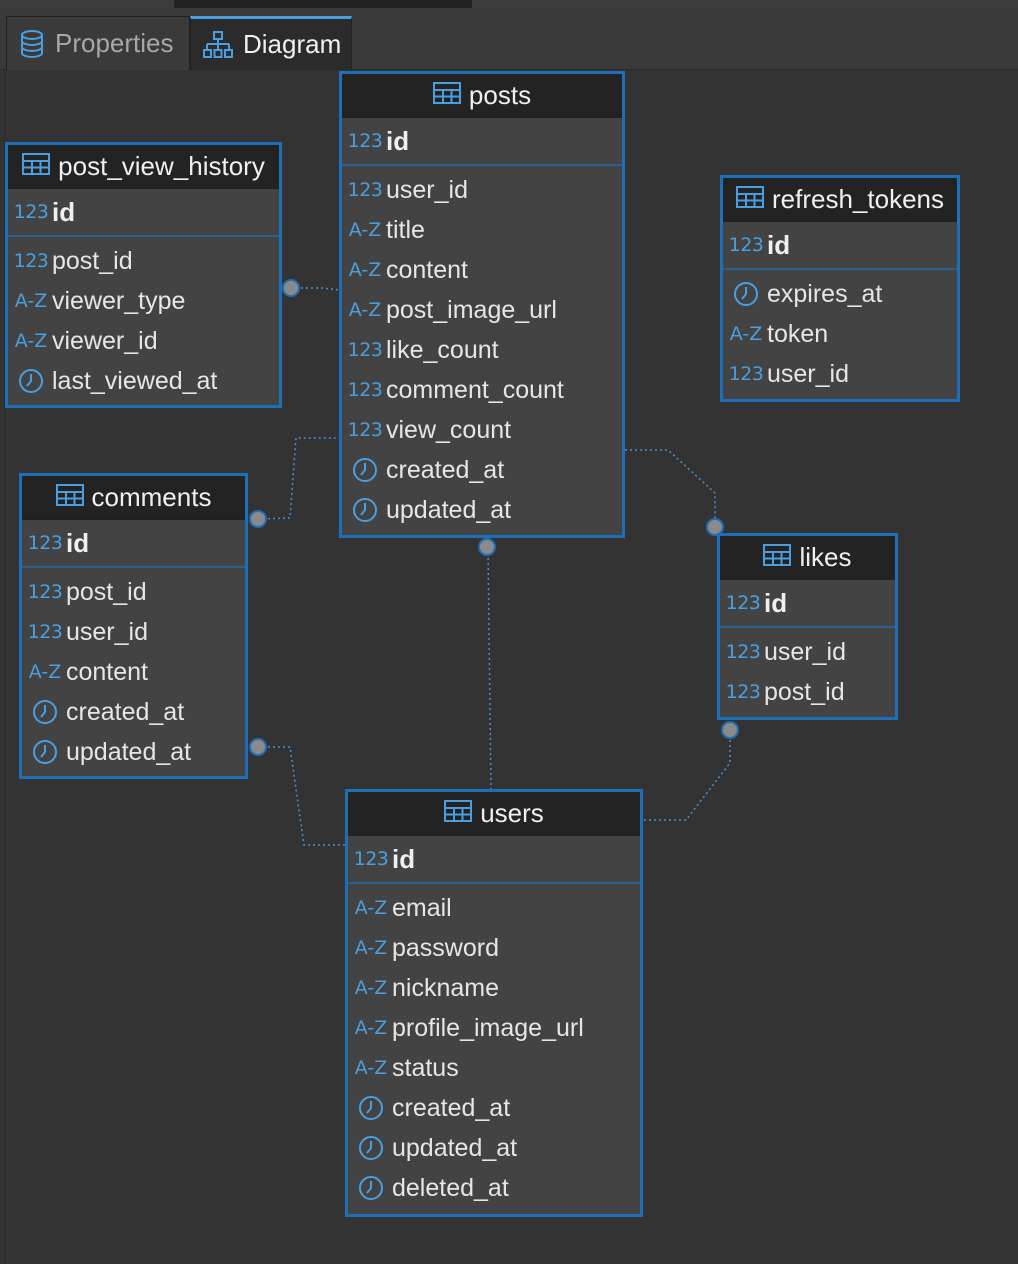 The height and width of the screenshot is (1264, 1018). What do you see at coordinates (825, 293) in the screenshot?
I see `column-name: expires_at` at bounding box center [825, 293].